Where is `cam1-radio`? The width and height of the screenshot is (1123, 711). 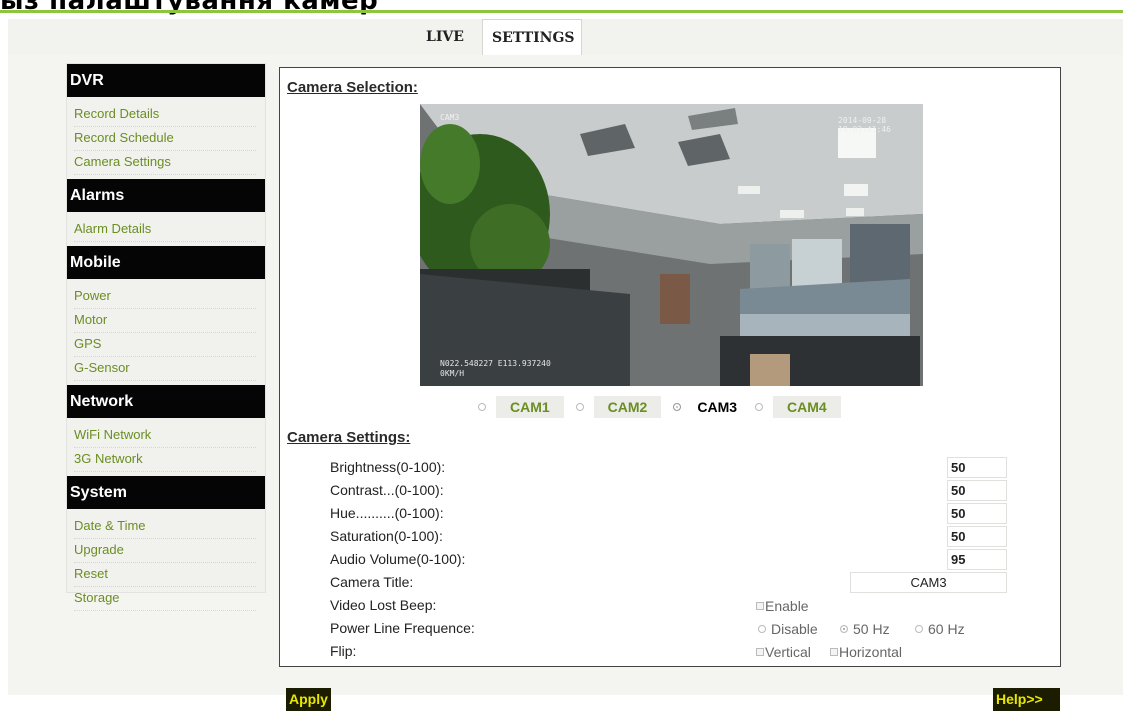
cam1-radio is located at coordinates (482, 407).